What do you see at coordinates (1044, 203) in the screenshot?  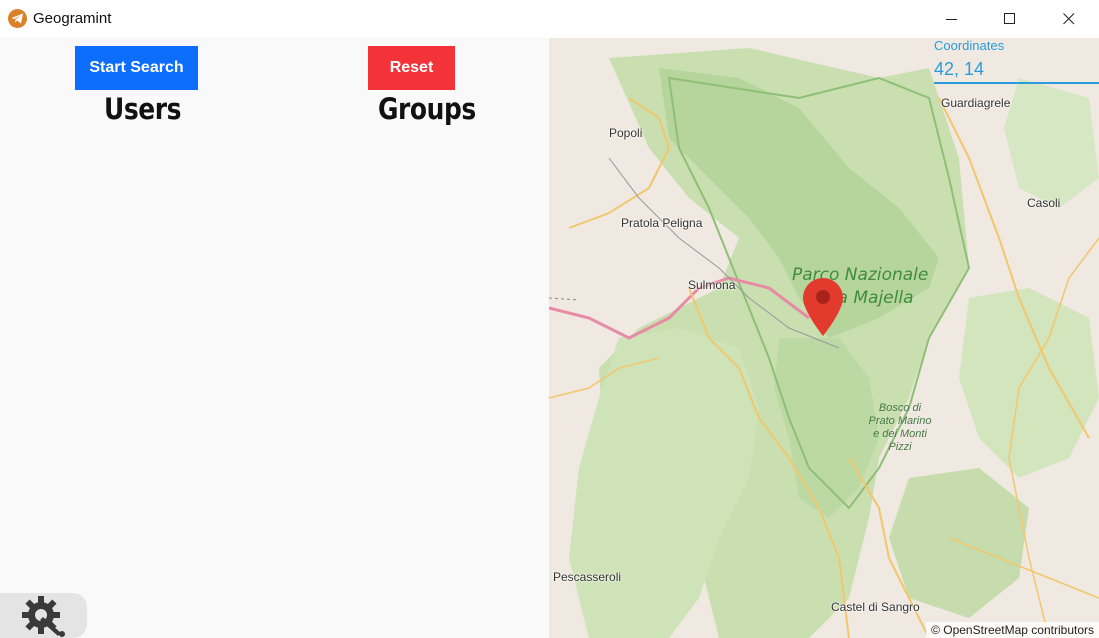 I see `place-casoli: Casoli` at bounding box center [1044, 203].